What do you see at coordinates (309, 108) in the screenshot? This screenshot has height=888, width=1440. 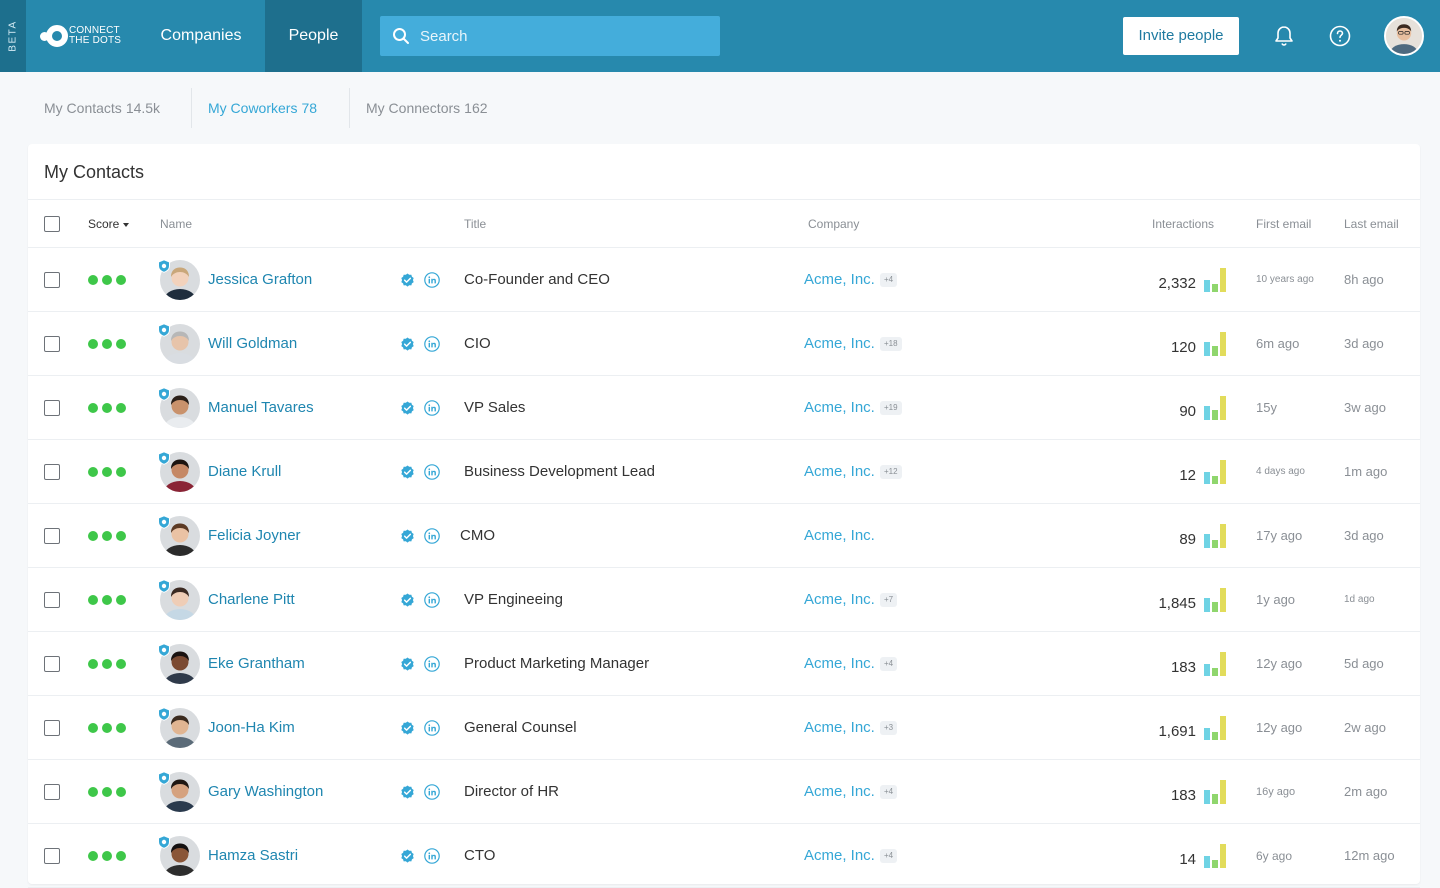 I see `tab-count: 78` at bounding box center [309, 108].